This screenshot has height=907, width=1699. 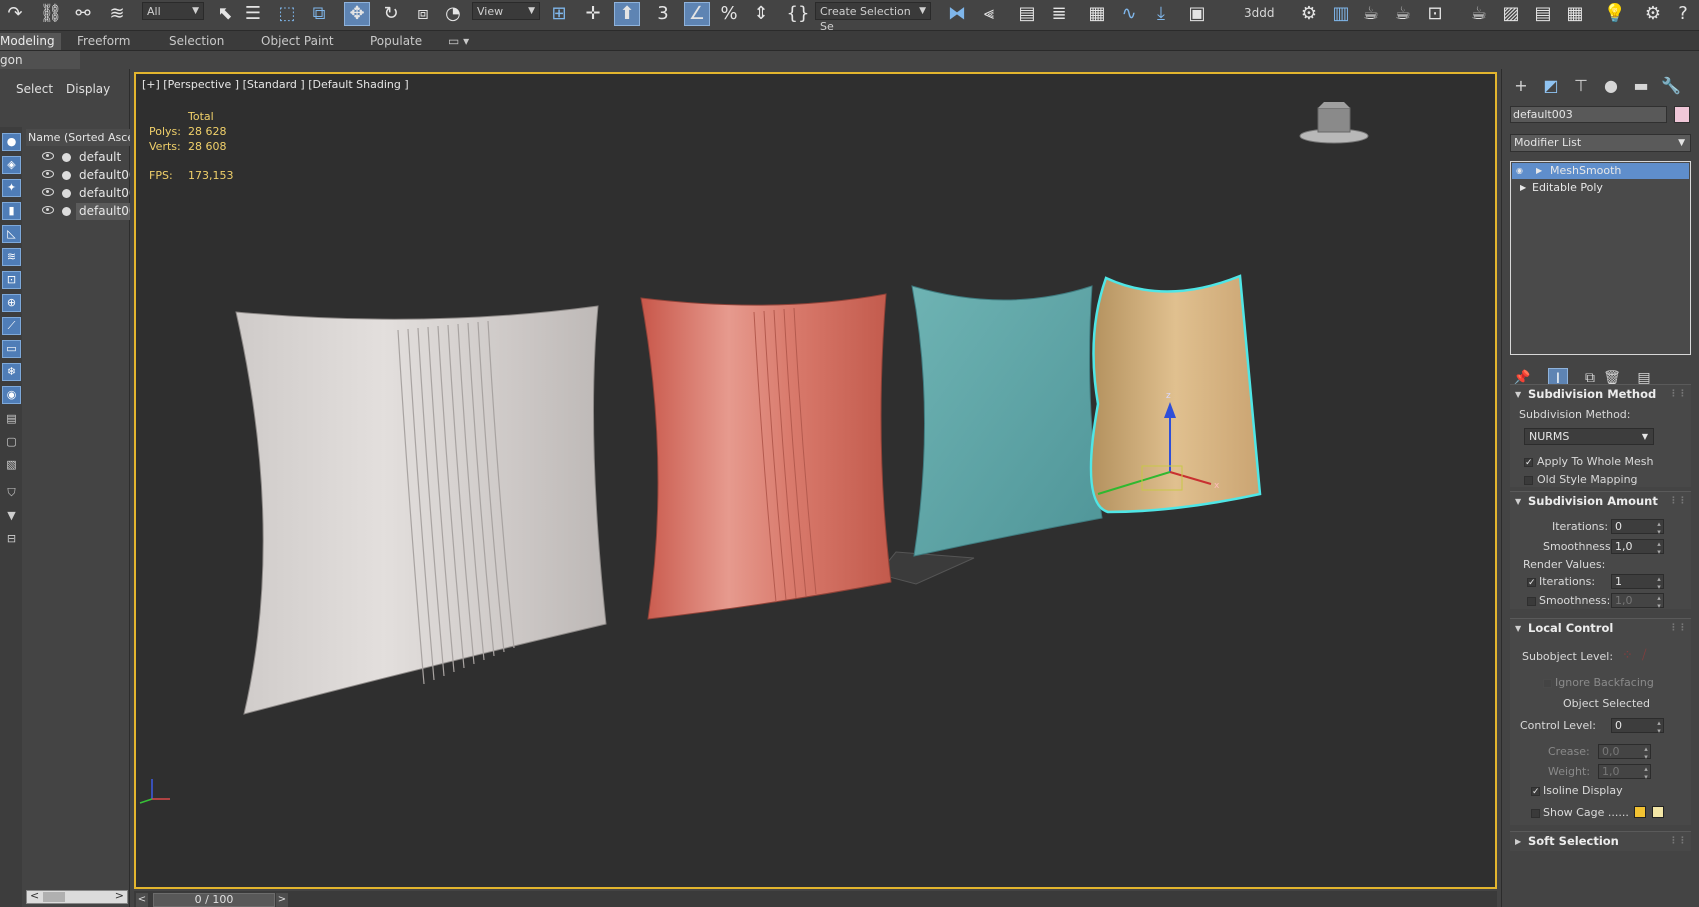 What do you see at coordinates (117, 14) in the screenshot?
I see `bind-spacewarp-icon: ≋` at bounding box center [117, 14].